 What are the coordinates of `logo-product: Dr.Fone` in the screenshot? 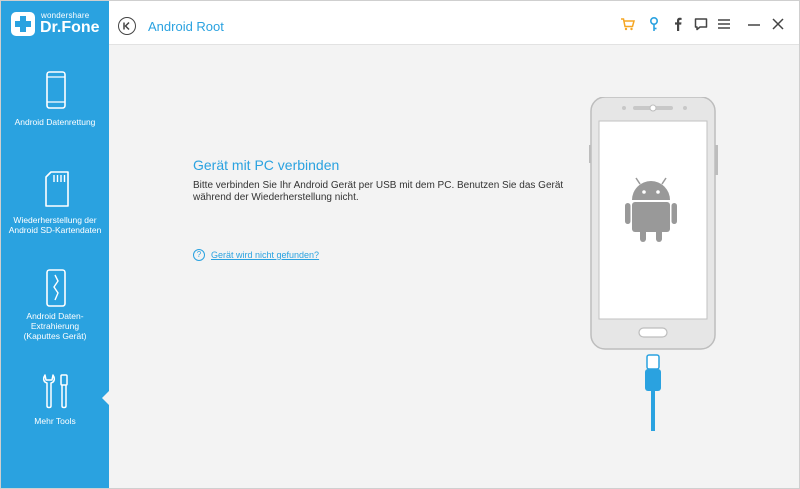 It's located at (70, 27).